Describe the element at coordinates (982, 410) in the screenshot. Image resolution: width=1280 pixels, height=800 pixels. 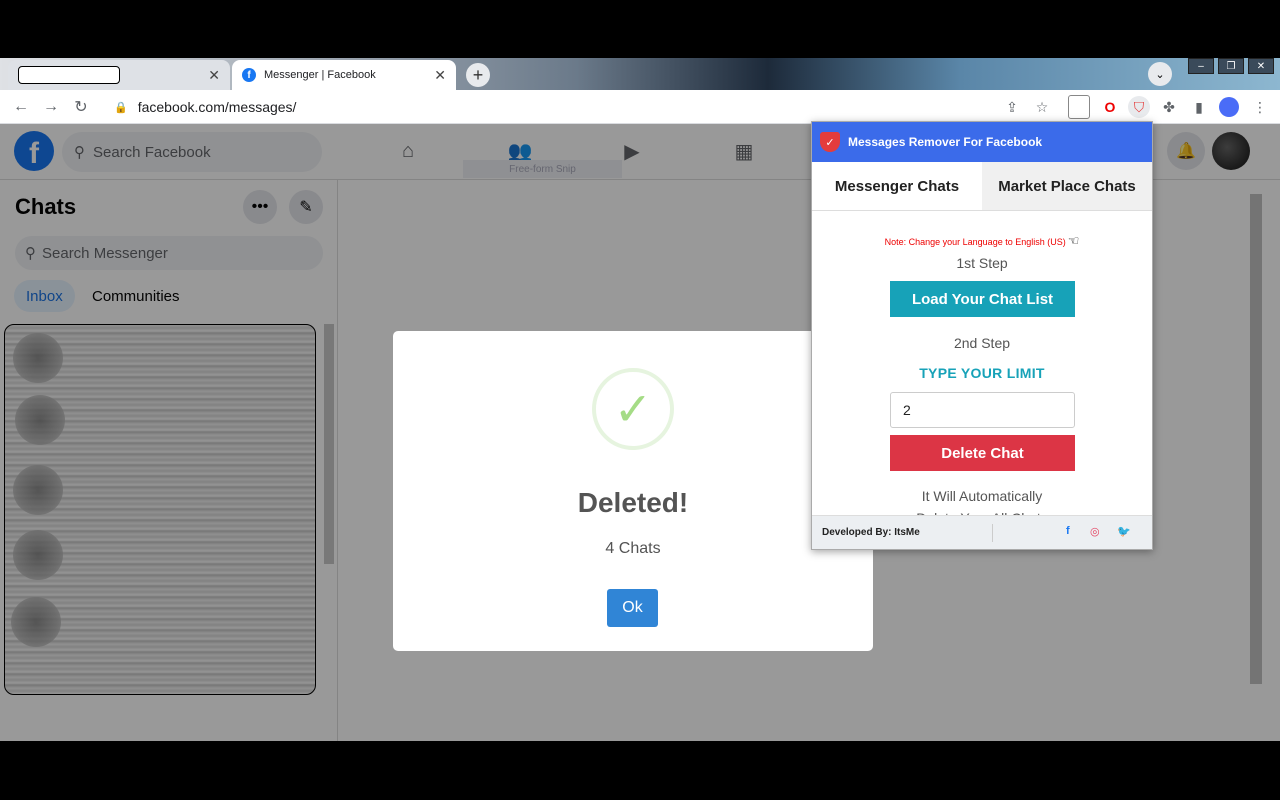
I see `limit-input` at that location.